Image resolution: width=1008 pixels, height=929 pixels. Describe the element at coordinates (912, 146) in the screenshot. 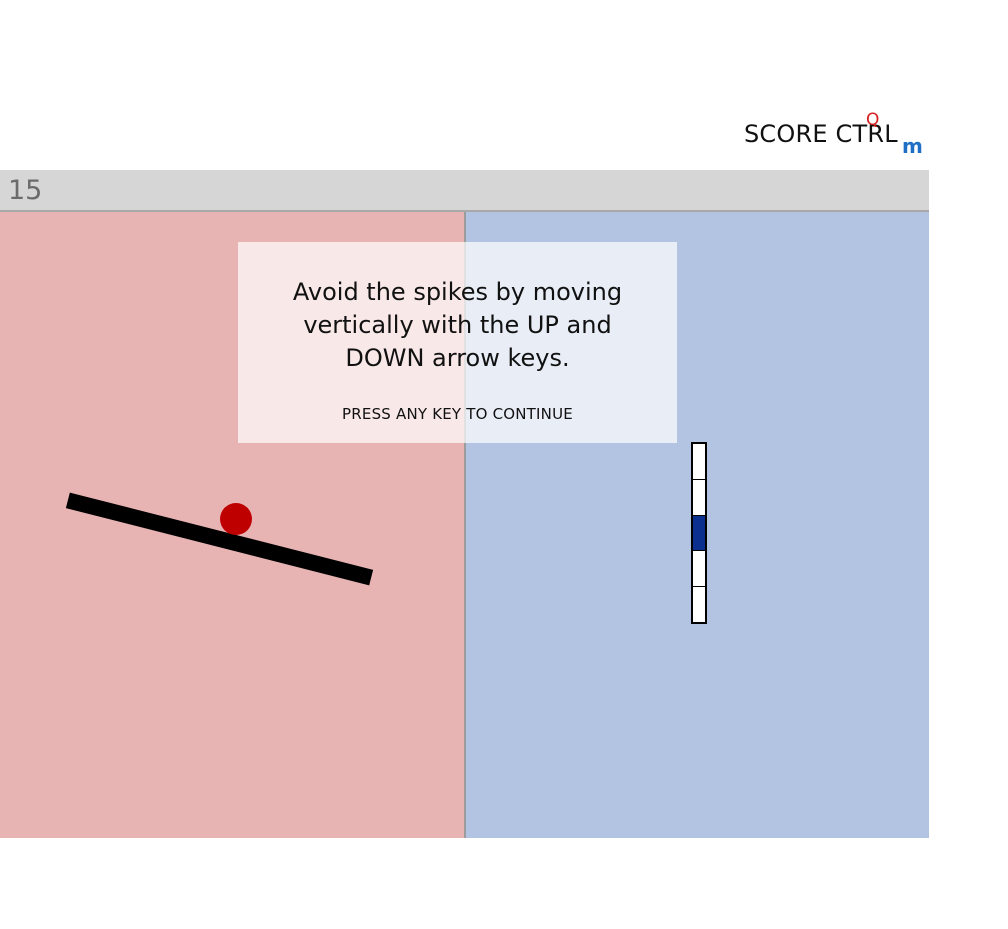

I see `logo-subscript: m` at that location.